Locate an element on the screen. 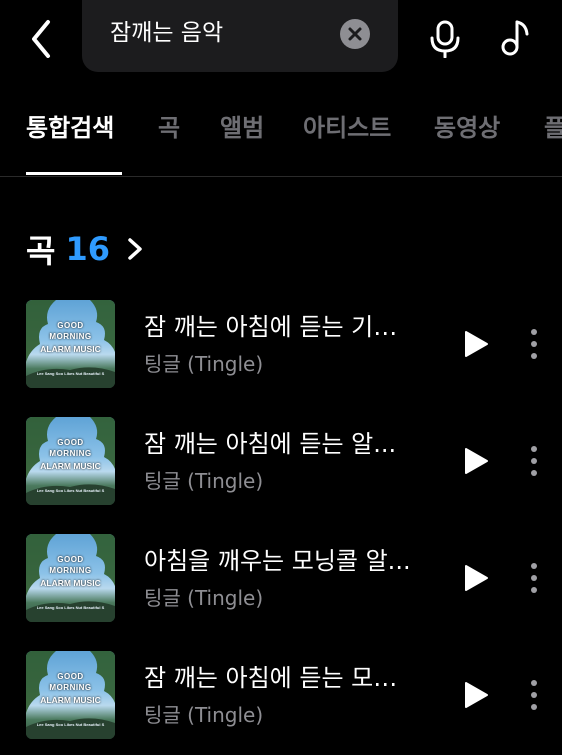 This screenshot has width=562, height=755. section-count: 16 is located at coordinates (87, 249).